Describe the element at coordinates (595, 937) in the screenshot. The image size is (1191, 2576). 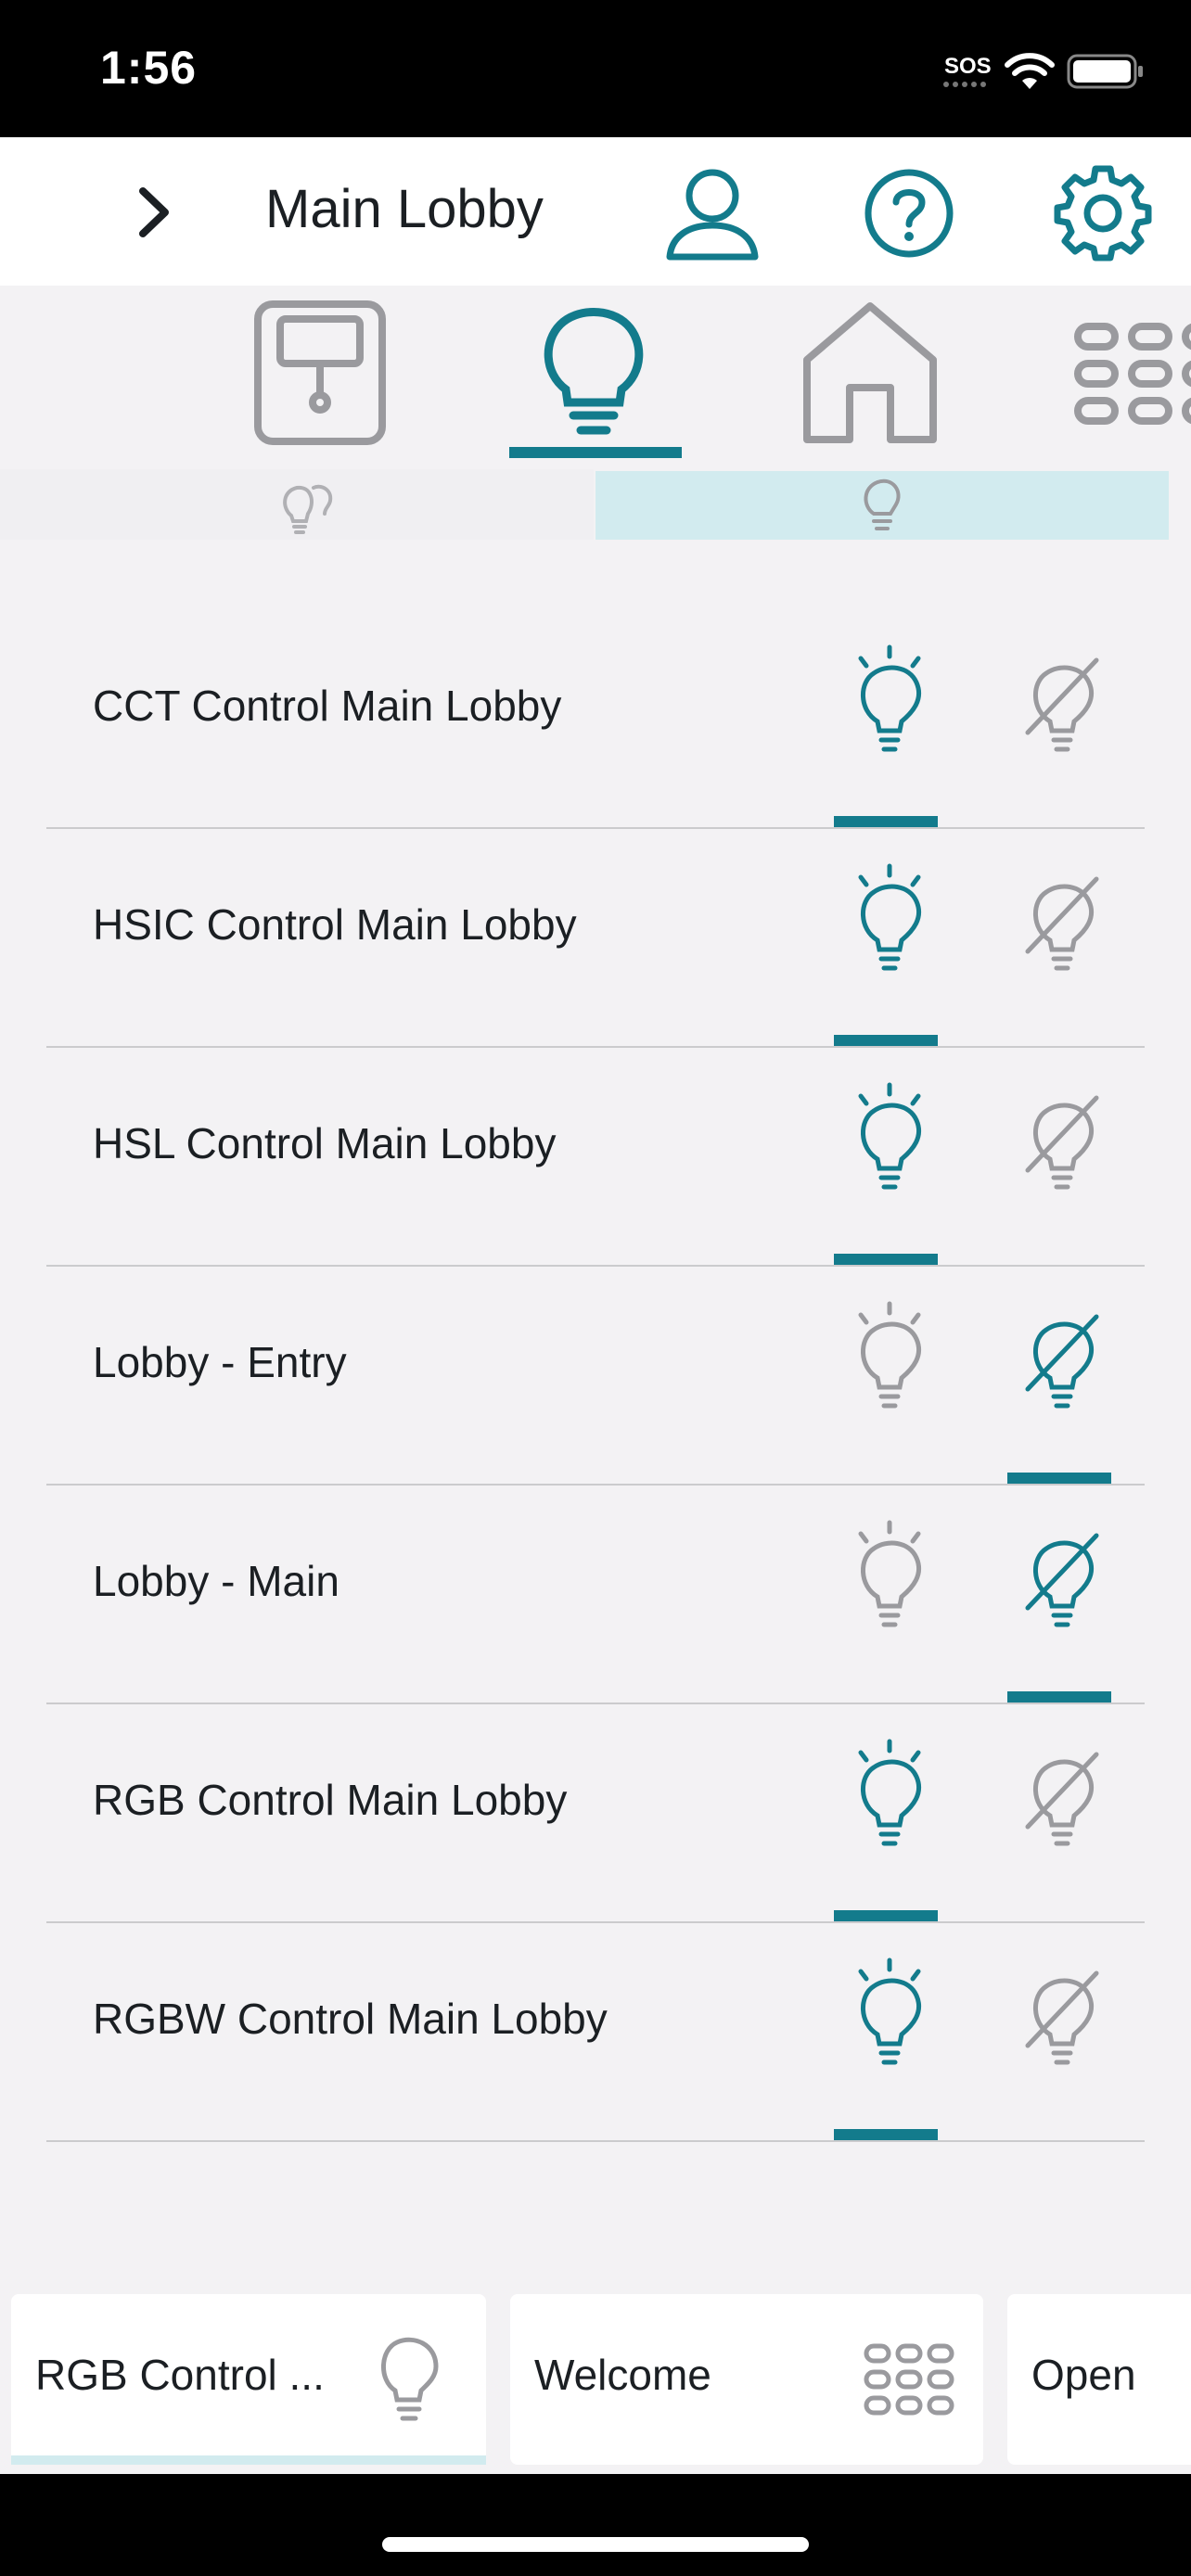
I see `load-row: HSIC Control Main Lobby` at that location.